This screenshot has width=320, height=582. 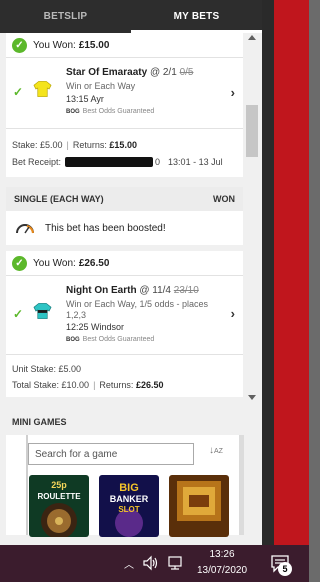 I want to click on selection-odds: @ 2/1, so click(x=163, y=72).